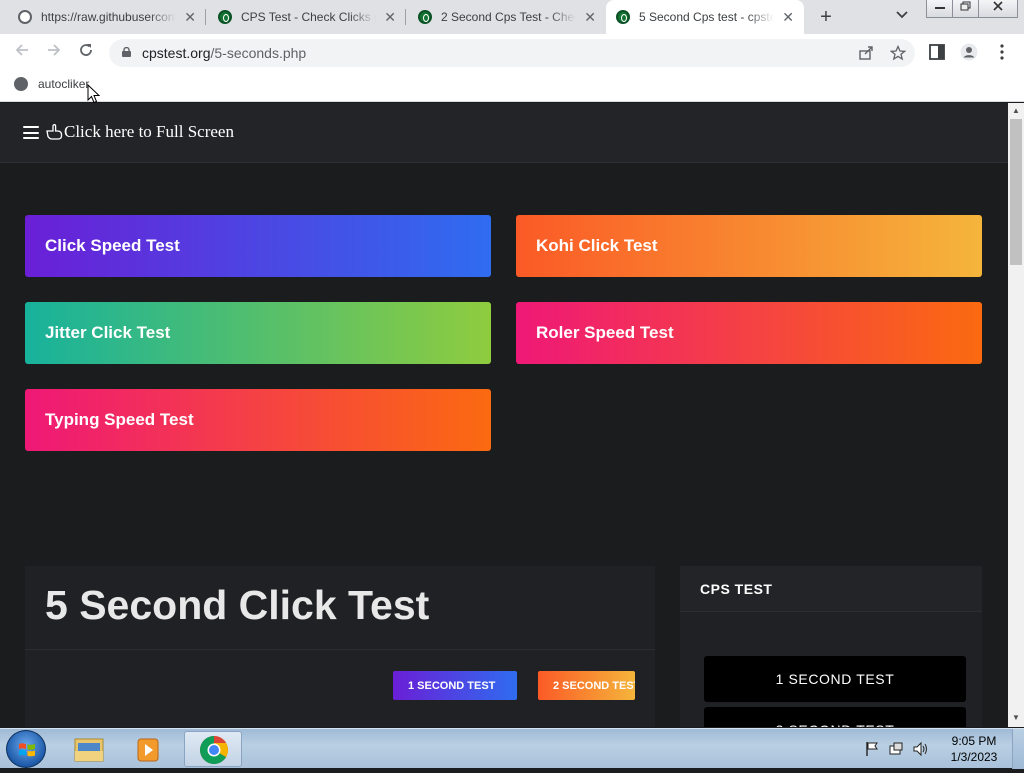  What do you see at coordinates (258, 420) in the screenshot?
I see `typing-speed-test-button: Typing Speed Test` at bounding box center [258, 420].